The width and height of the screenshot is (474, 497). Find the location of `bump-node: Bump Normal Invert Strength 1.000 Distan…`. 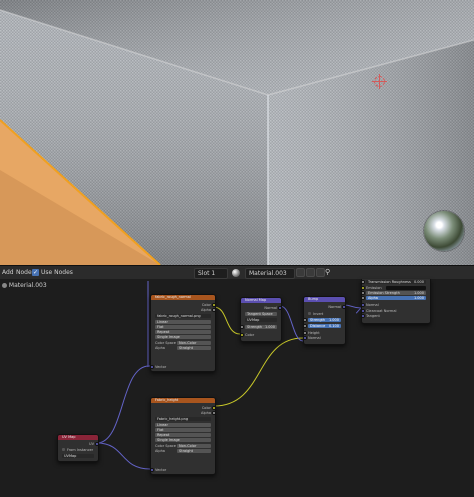

bump-node: Bump Normal Invert Strength 1.000 Distan… is located at coordinates (324, 320).